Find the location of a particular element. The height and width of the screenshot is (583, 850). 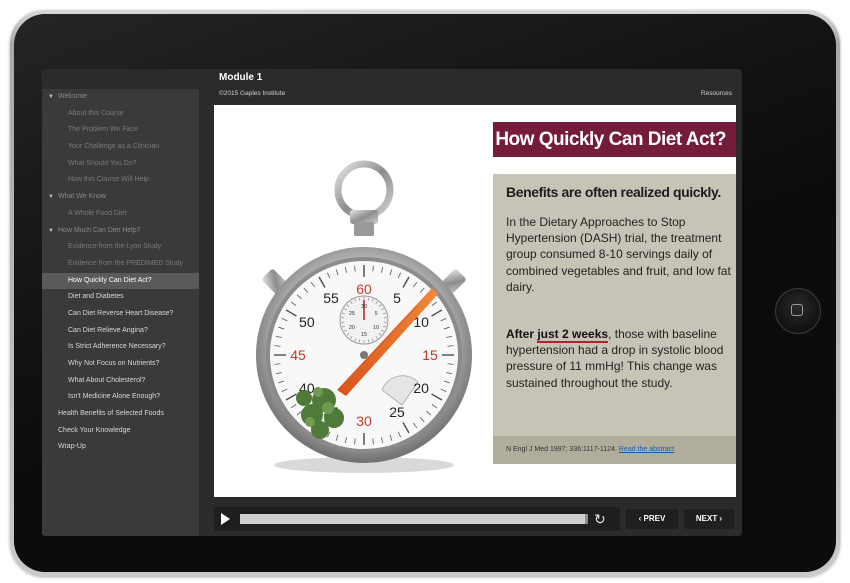

outline-item: Evidence from the PREDIMED Study is located at coordinates (120, 264).